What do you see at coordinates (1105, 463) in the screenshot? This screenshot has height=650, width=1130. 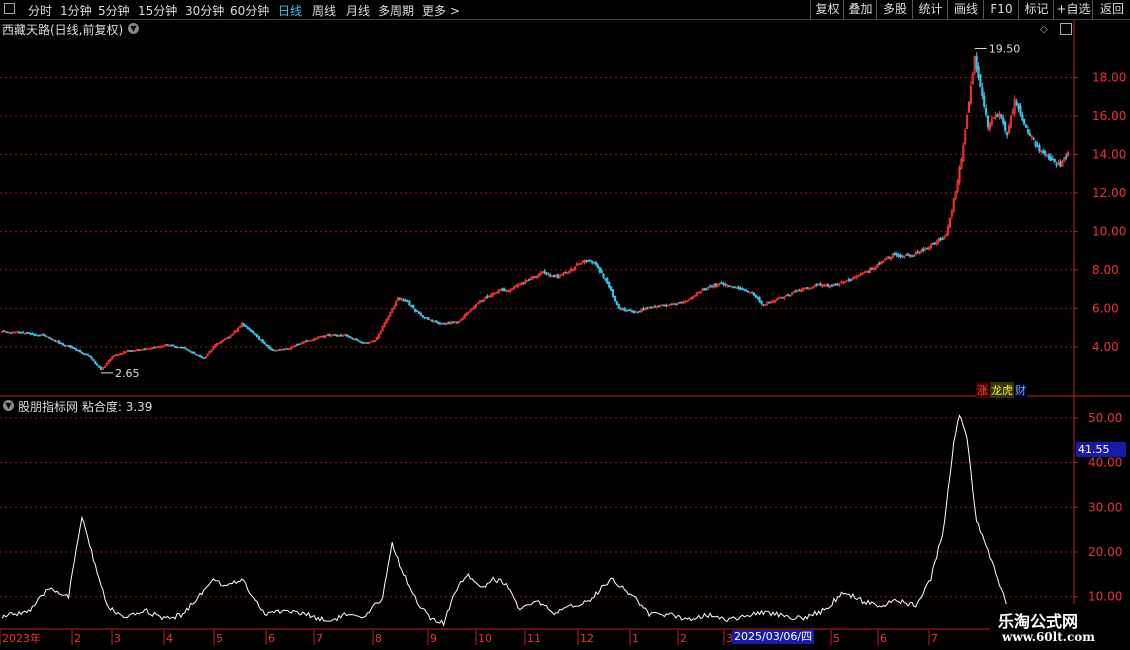 I see `indicator-tick-label: 40.00` at bounding box center [1105, 463].